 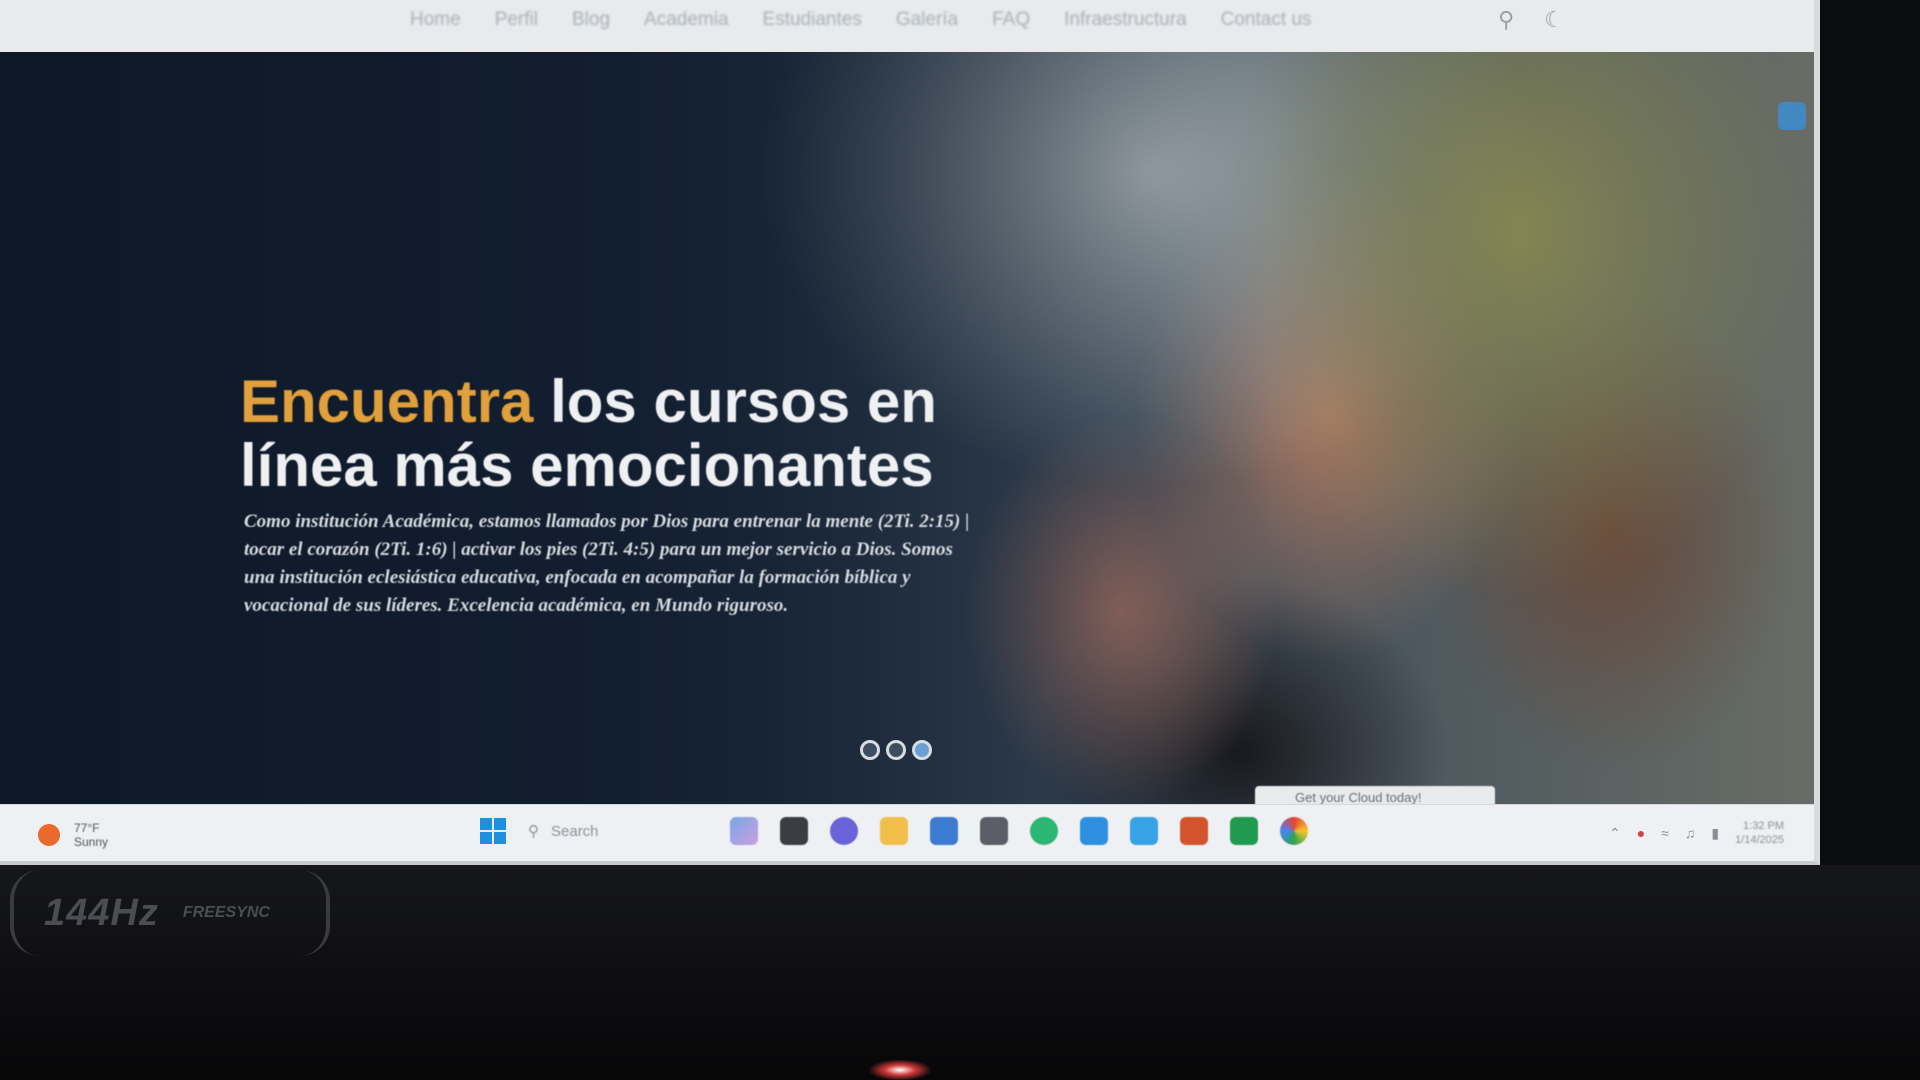 I want to click on taskbar-clock: 1:32 PM 1/14/2025, so click(x=1759, y=833).